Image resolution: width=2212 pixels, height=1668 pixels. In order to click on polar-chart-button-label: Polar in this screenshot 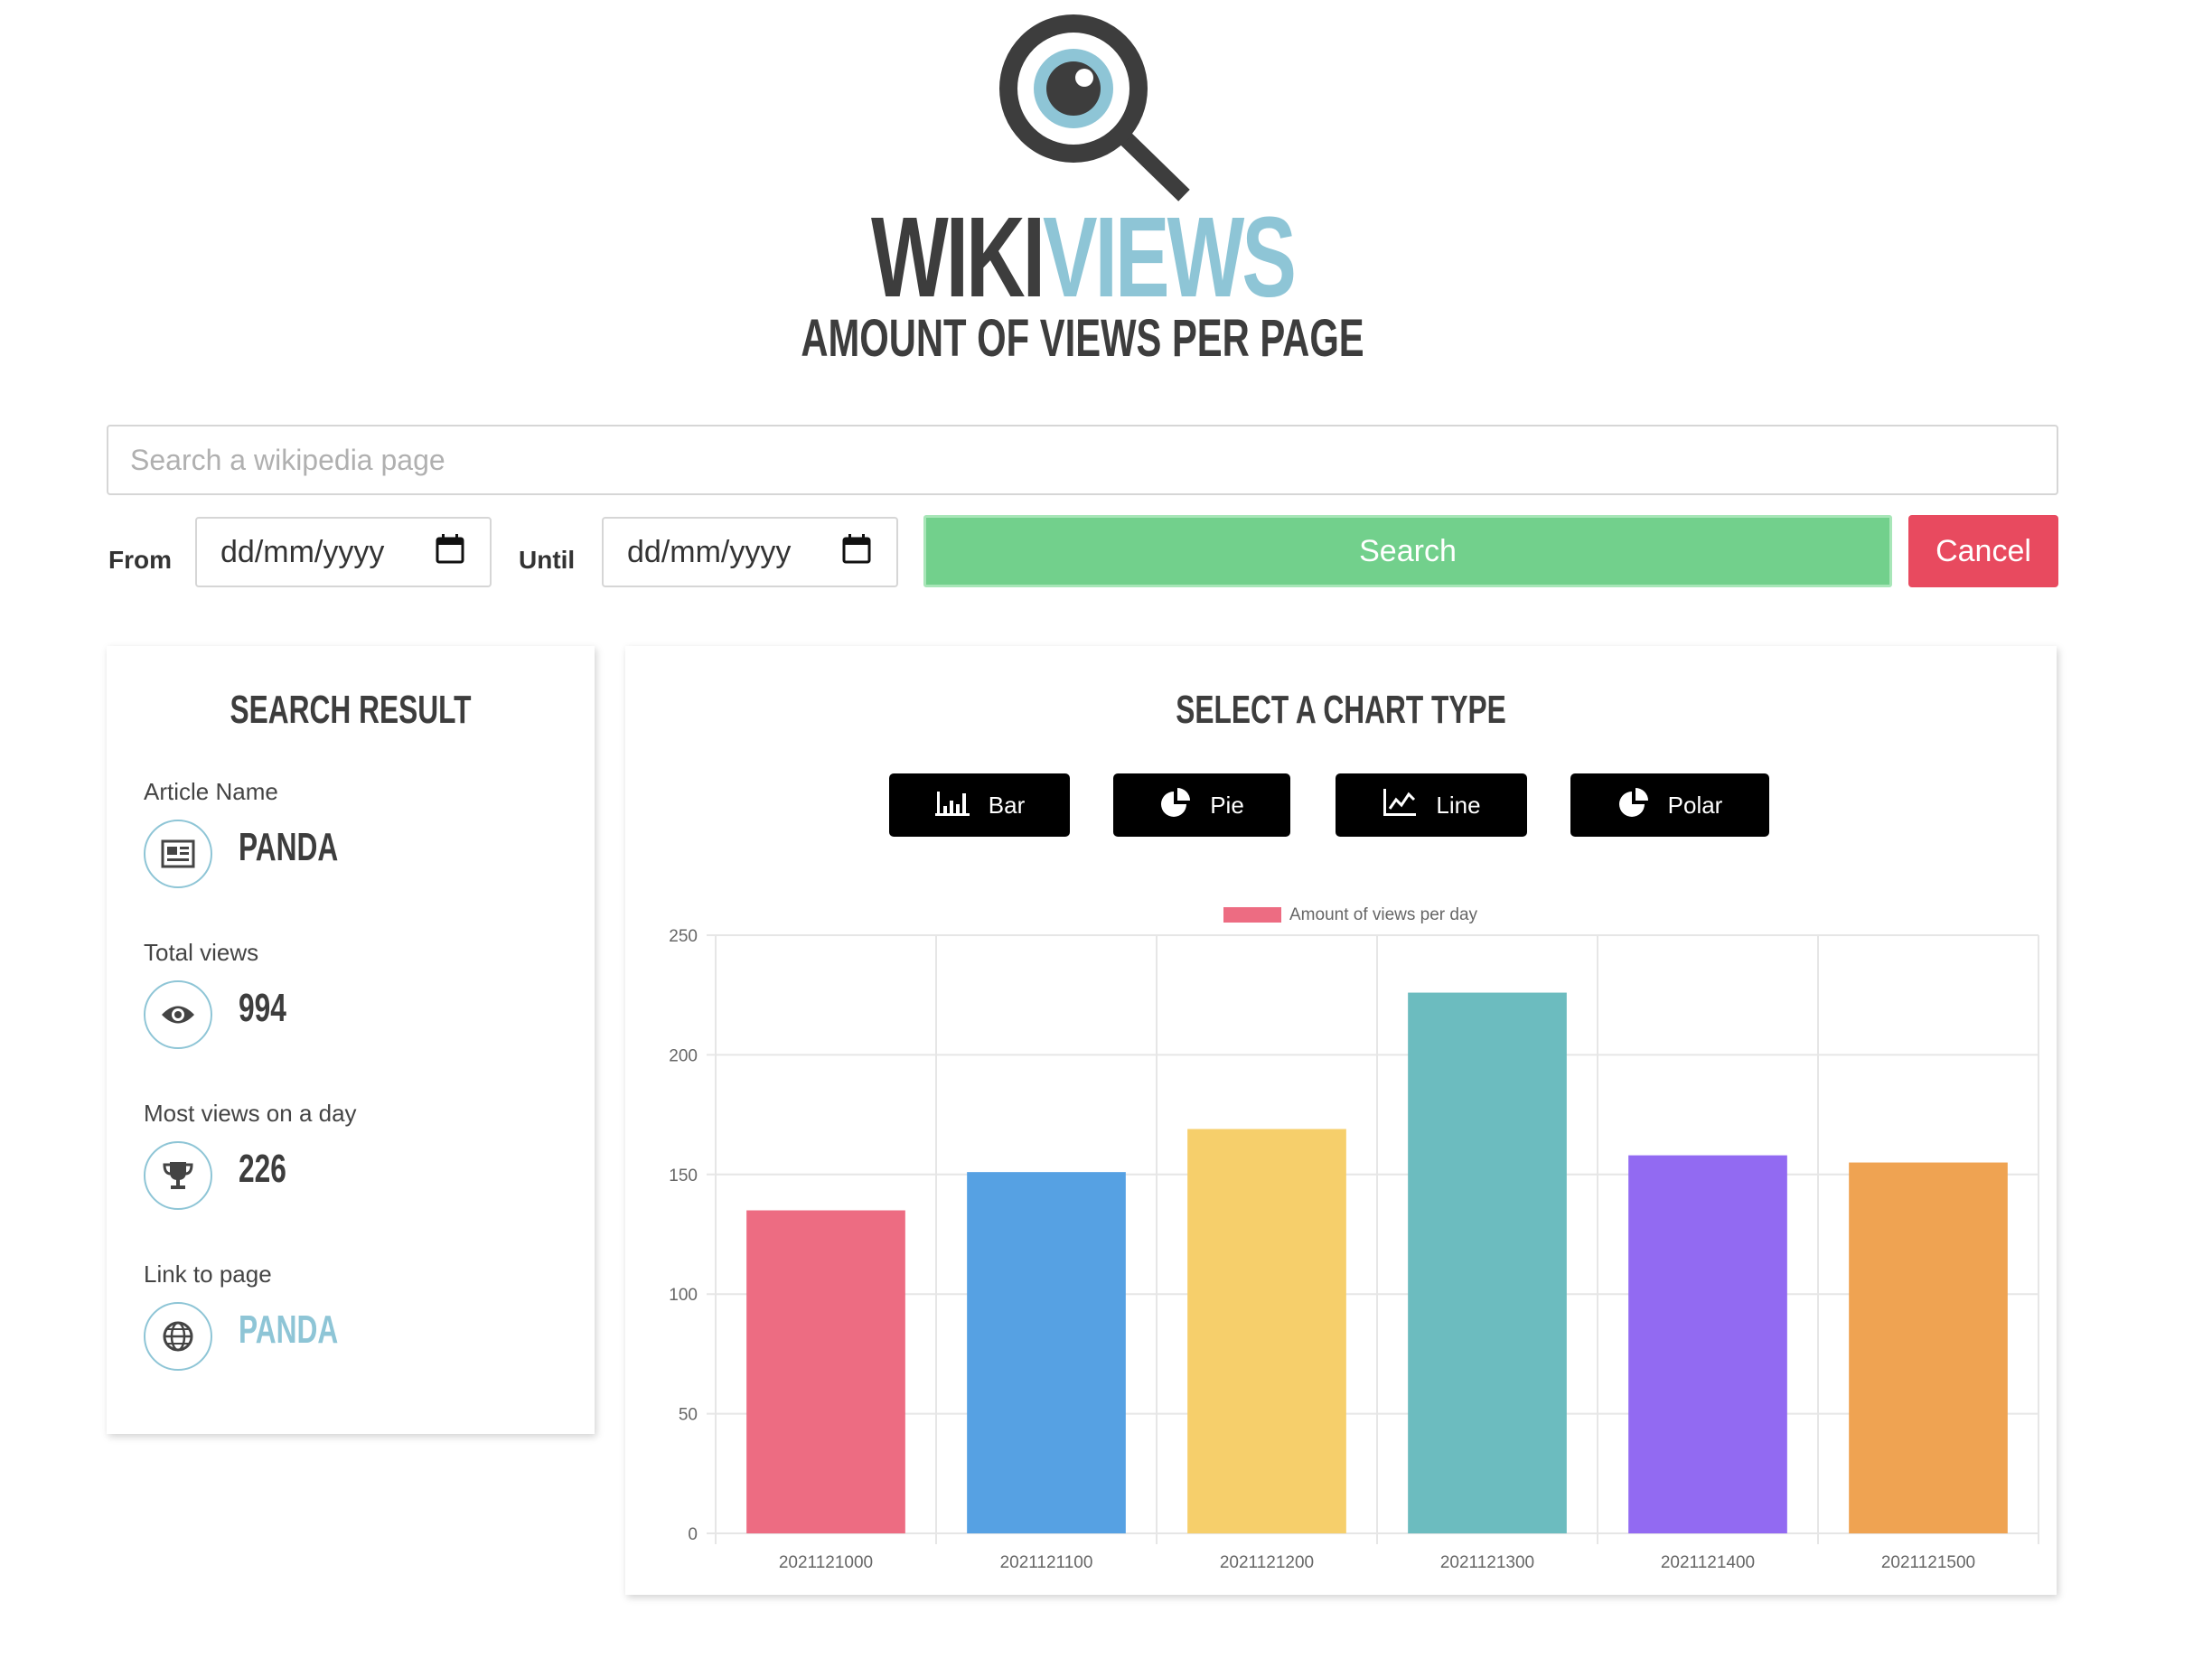, I will do `click(1695, 805)`.